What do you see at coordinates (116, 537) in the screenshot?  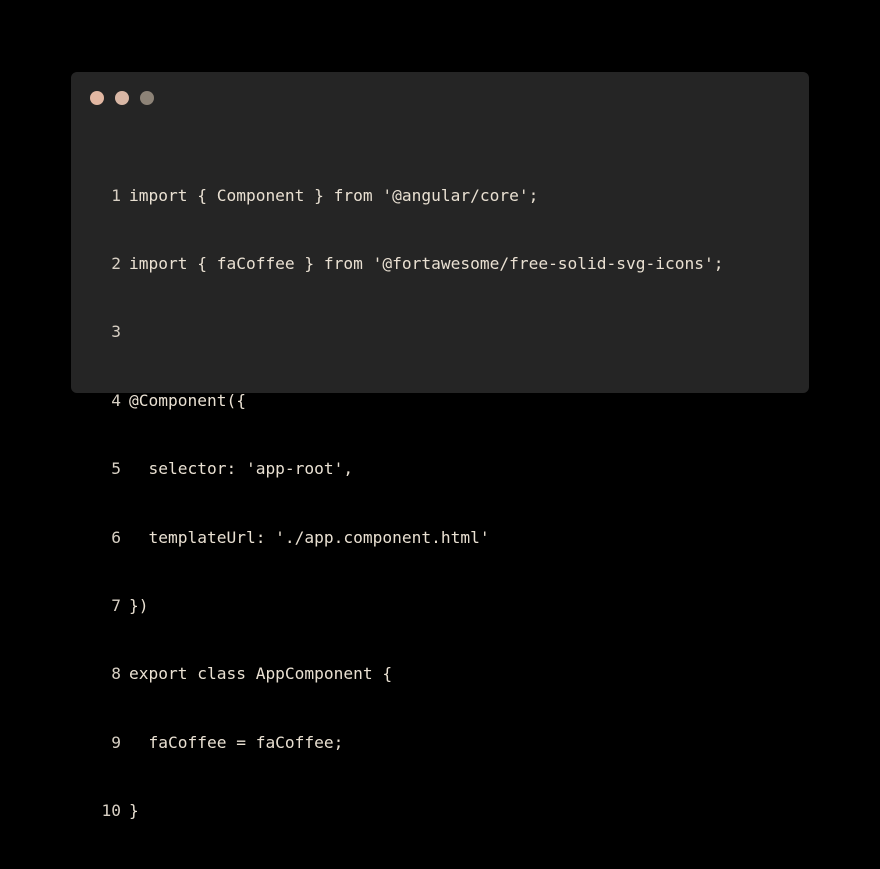 I see `line-number: 6` at bounding box center [116, 537].